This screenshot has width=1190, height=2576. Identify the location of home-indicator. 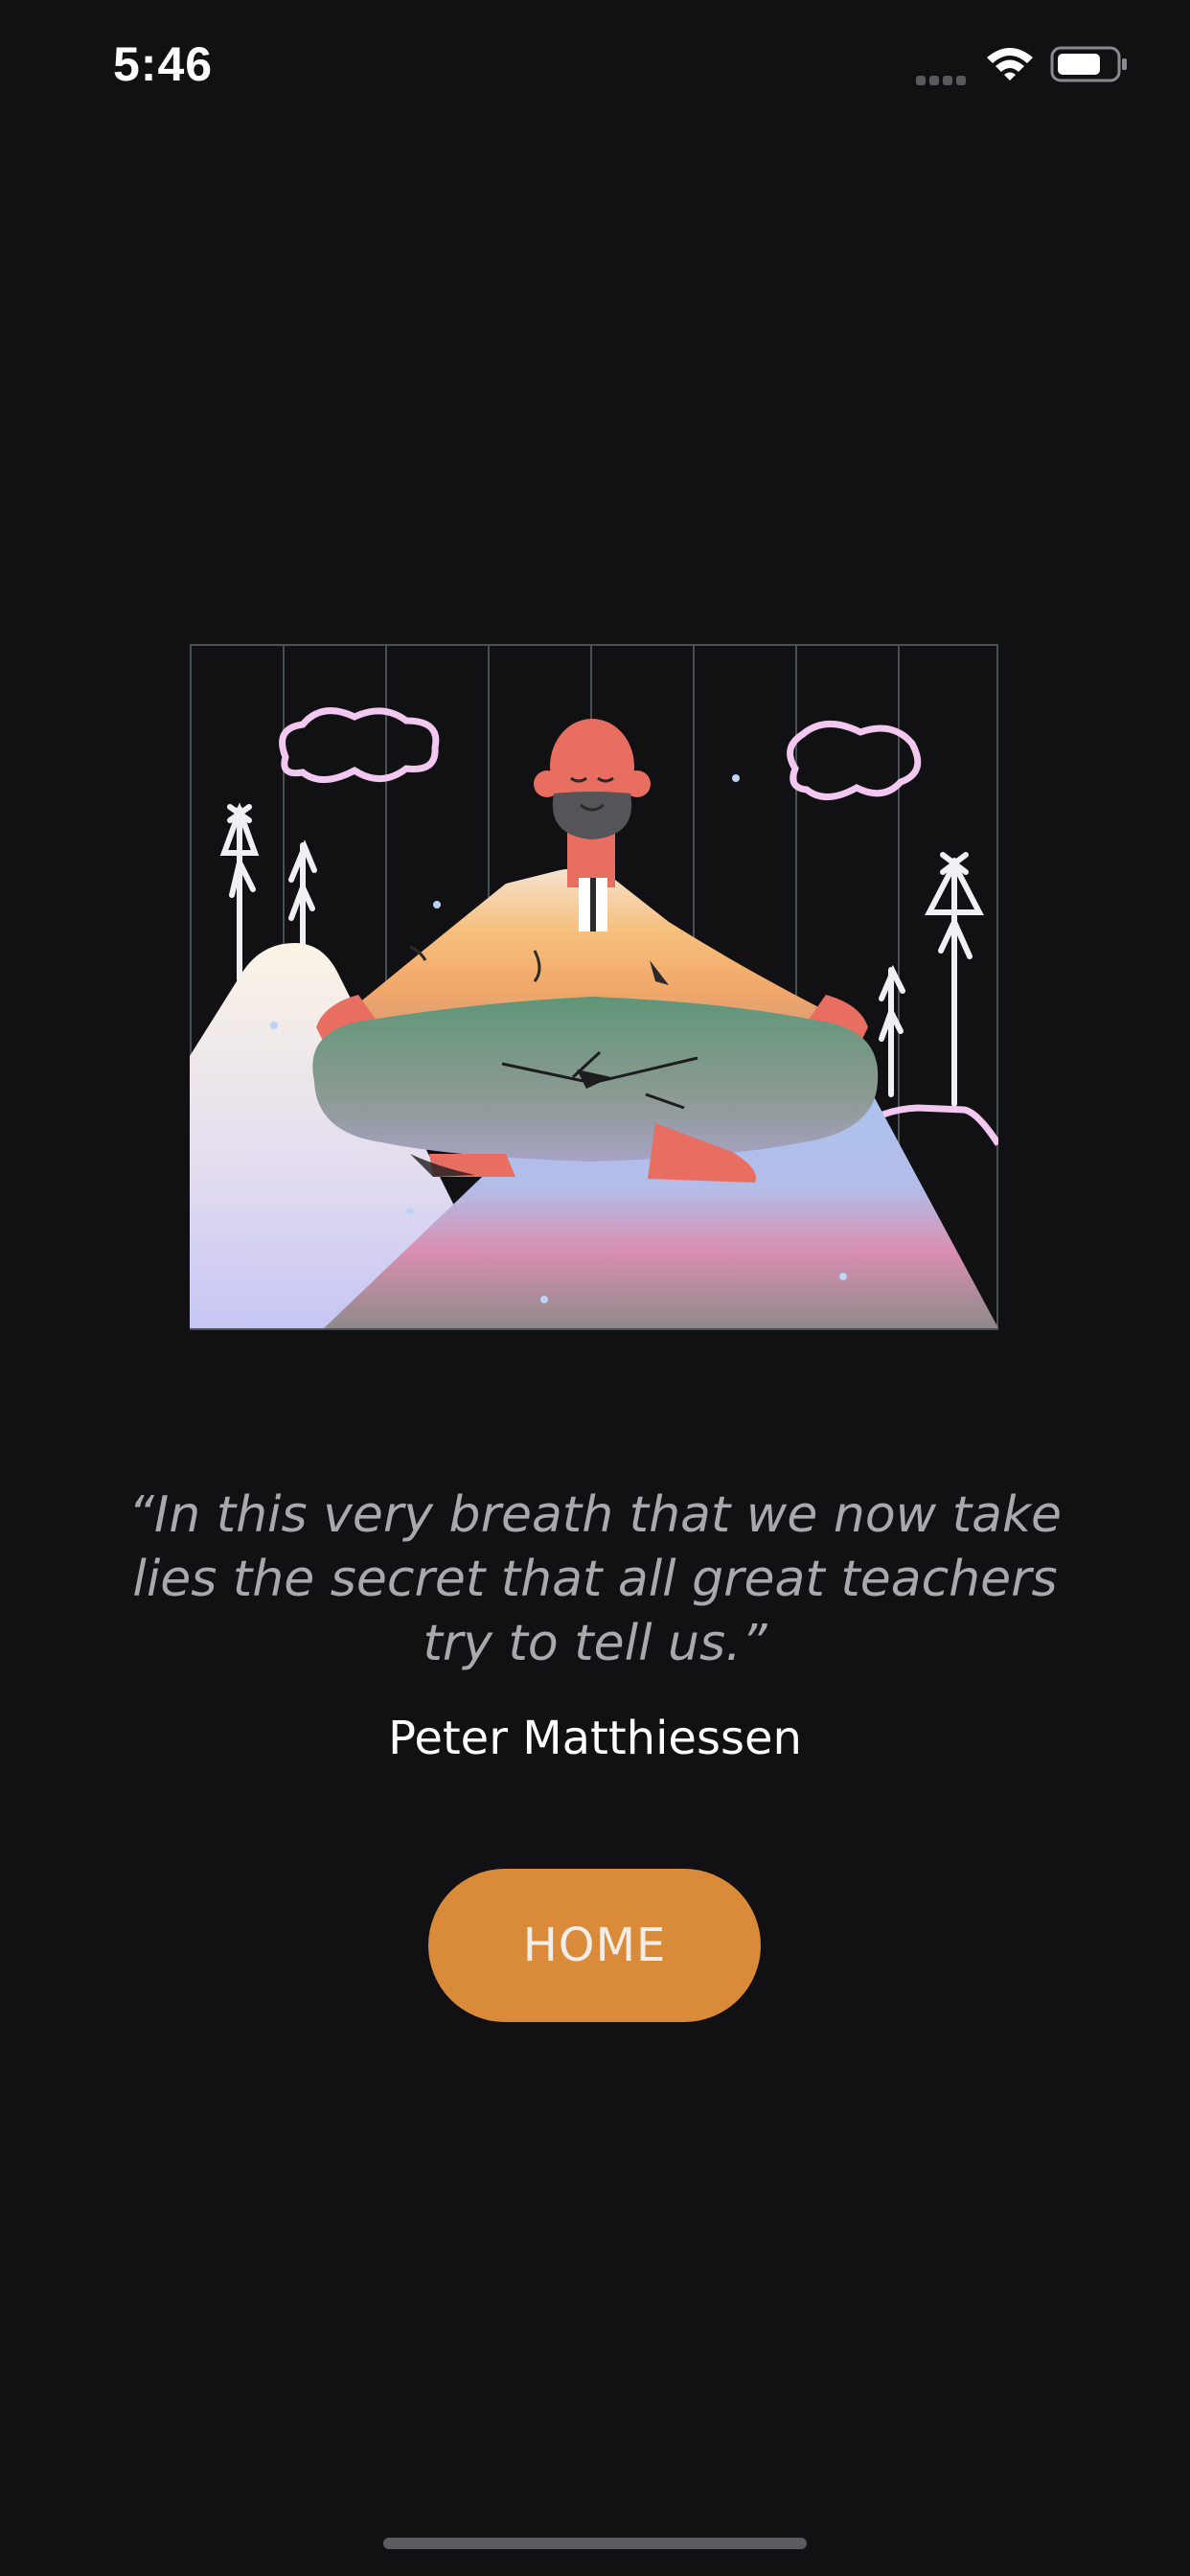
(595, 2543).